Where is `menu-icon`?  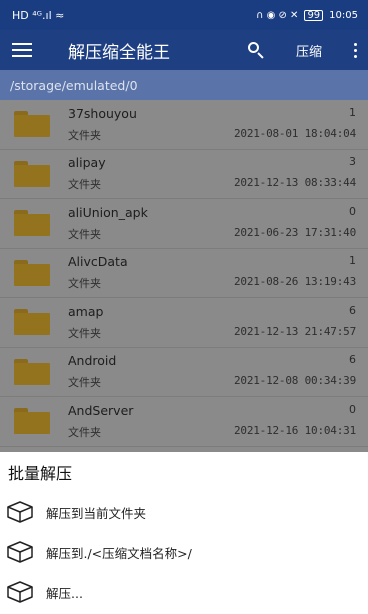
menu-icon is located at coordinates (22, 50).